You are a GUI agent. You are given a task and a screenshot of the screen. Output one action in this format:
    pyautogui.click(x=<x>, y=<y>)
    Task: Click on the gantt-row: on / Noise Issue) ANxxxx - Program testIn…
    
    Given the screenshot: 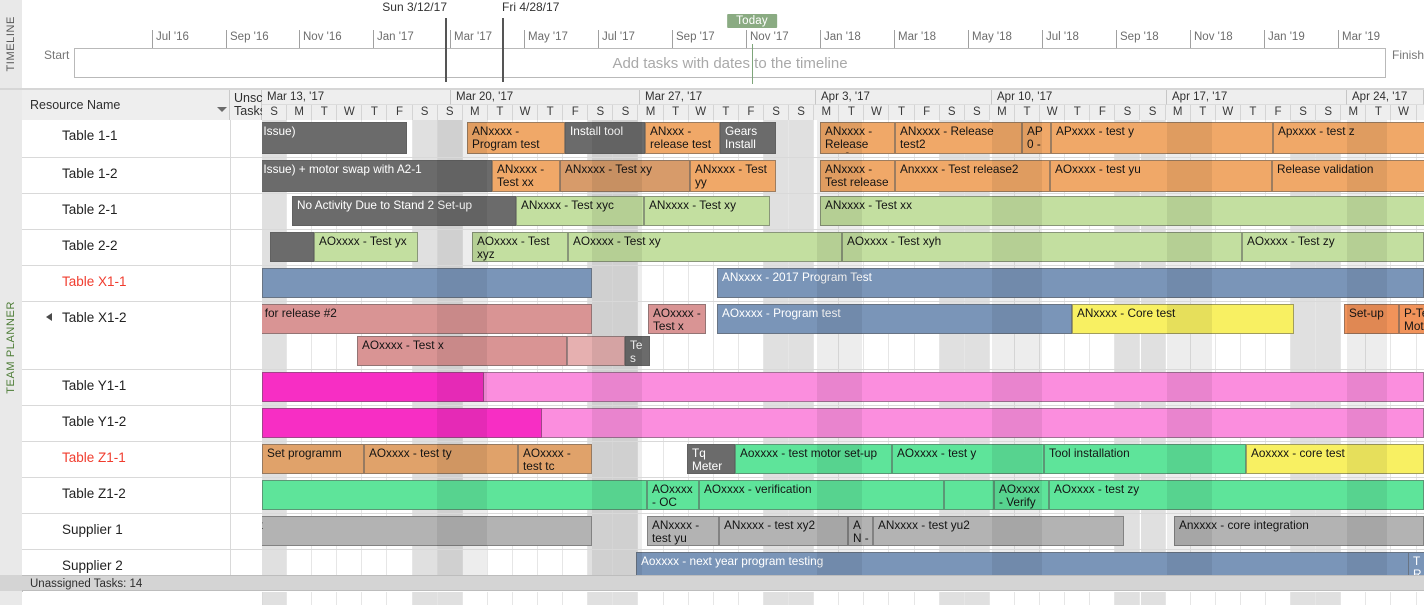 What is the action you would take?
    pyautogui.click(x=843, y=139)
    